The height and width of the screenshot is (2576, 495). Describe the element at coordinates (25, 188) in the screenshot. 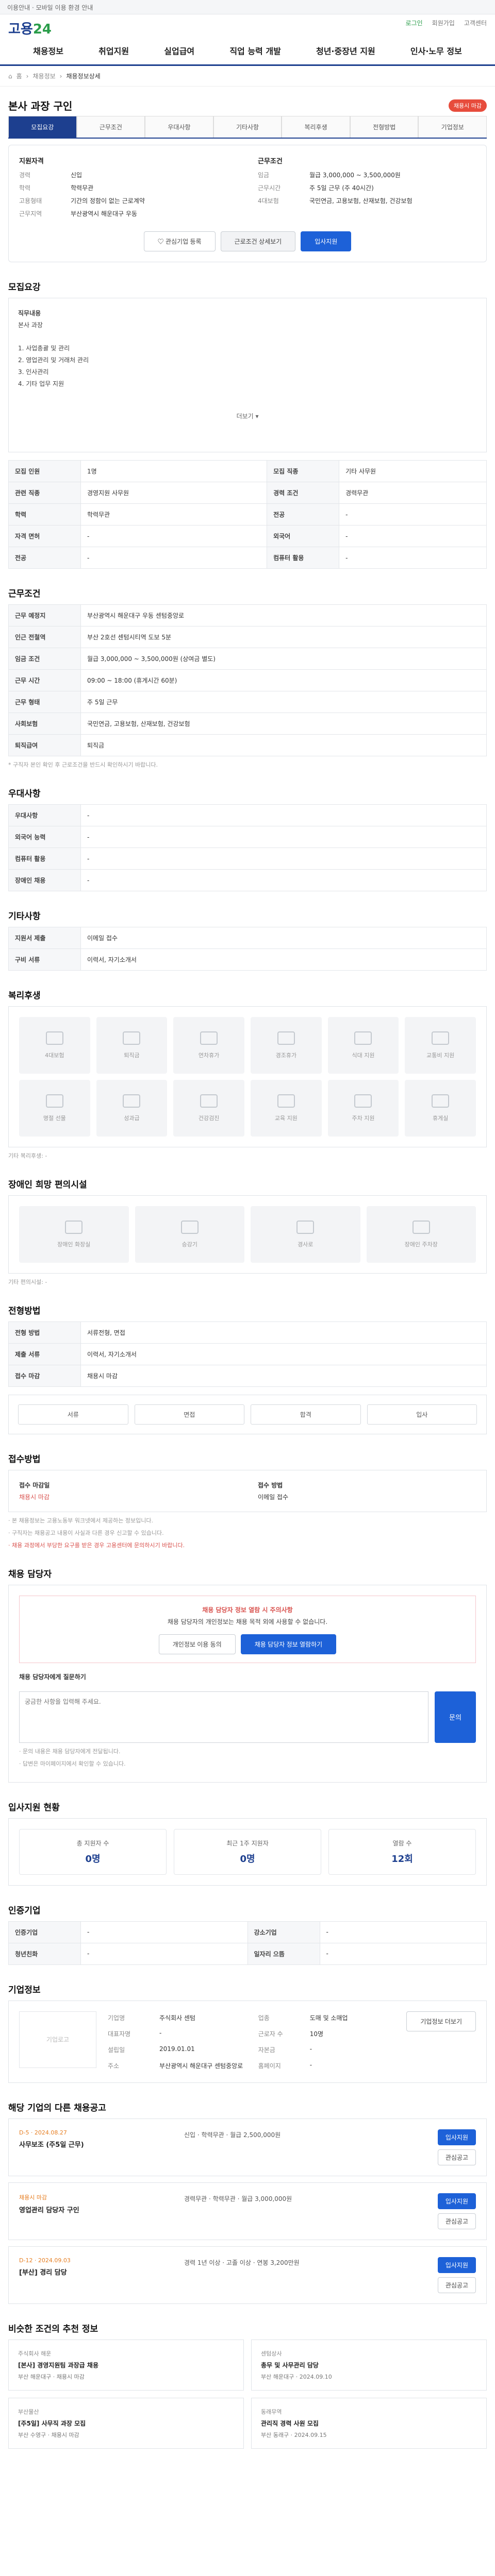

I see `field-label: 학력` at that location.